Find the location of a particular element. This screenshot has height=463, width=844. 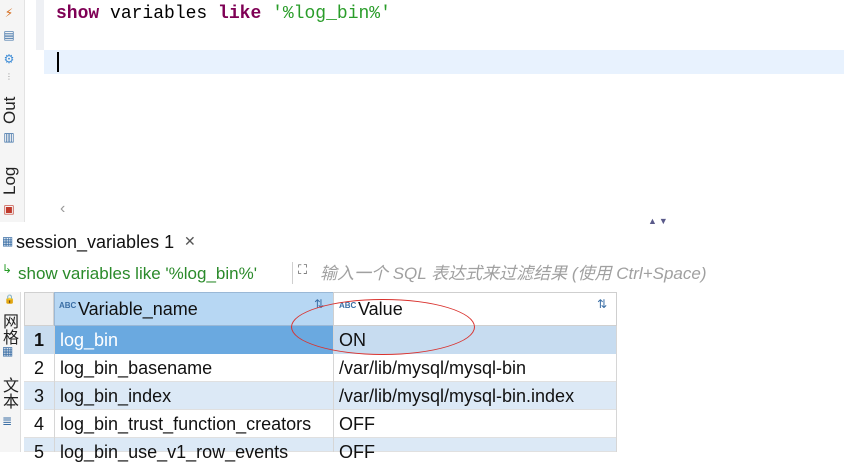

sql-statement: show variables like '%log_bin%' is located at coordinates (223, 14).